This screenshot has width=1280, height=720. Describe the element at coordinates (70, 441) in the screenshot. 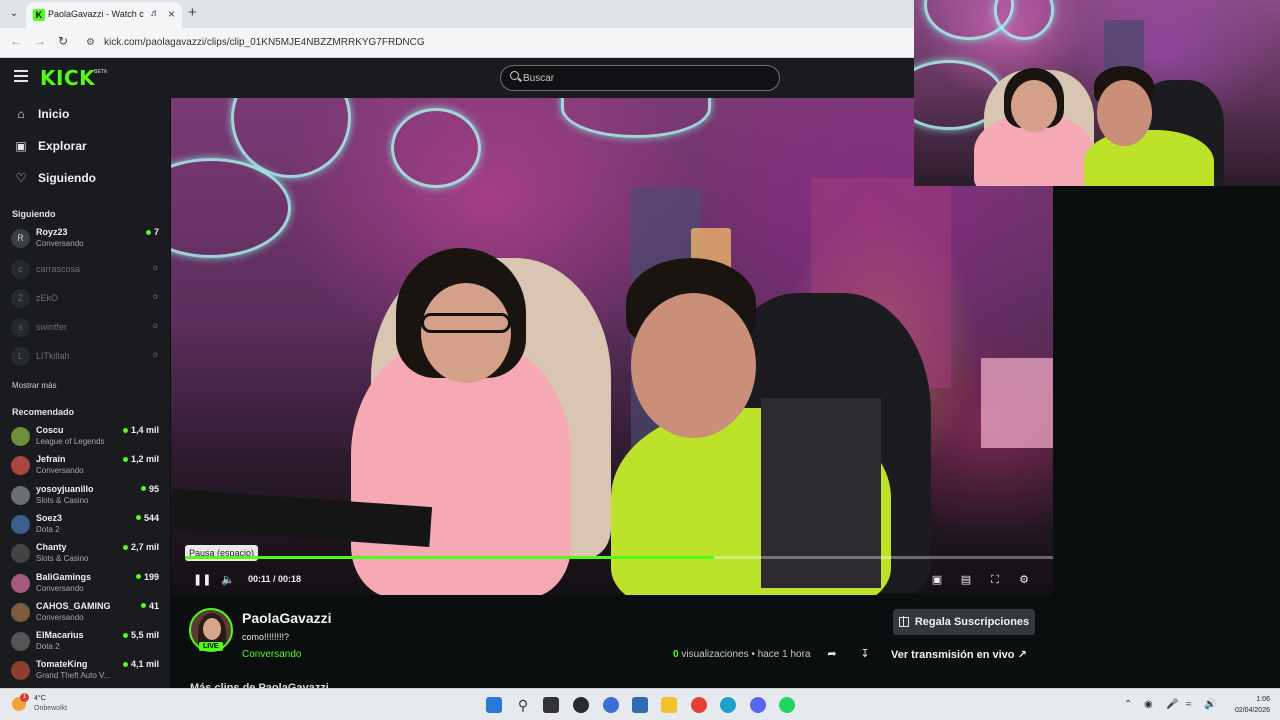

I see `channel-category: League of Legends` at that location.